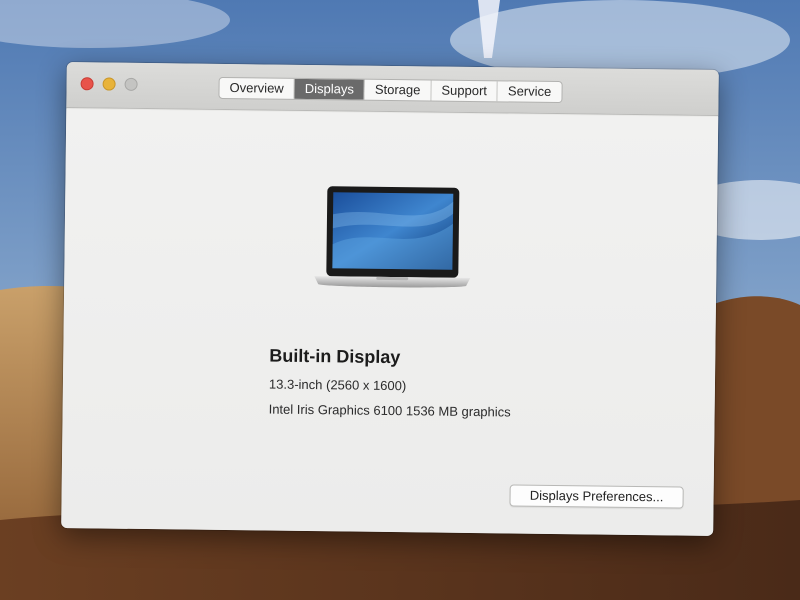  What do you see at coordinates (335, 356) in the screenshot?
I see `display-name: Built-in Display` at bounding box center [335, 356].